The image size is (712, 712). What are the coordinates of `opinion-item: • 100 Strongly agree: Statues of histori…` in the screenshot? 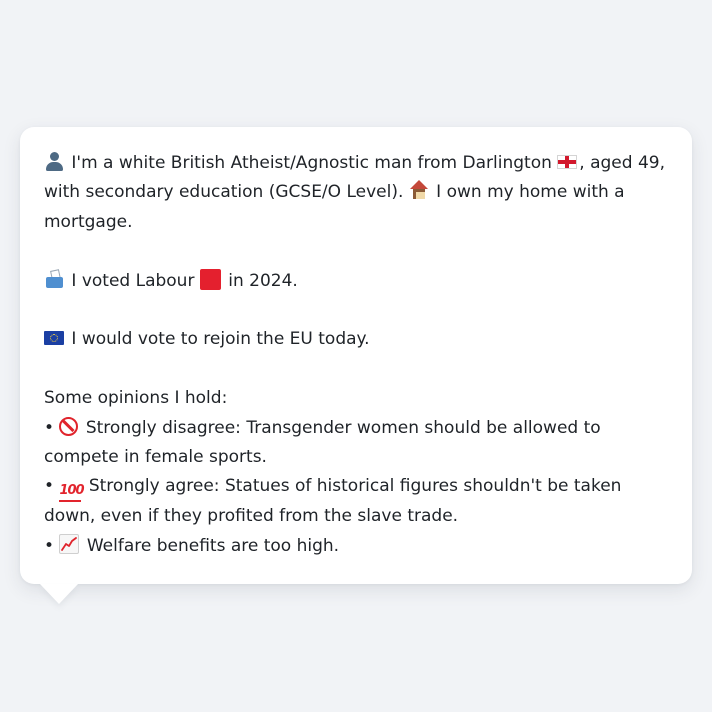 It's located at (356, 501).